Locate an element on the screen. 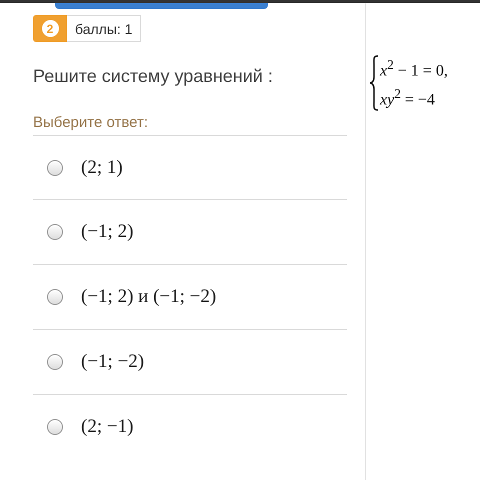 The height and width of the screenshot is (480, 480). equation: xy$^{2}$ = −4 is located at coordinates (408, 98).